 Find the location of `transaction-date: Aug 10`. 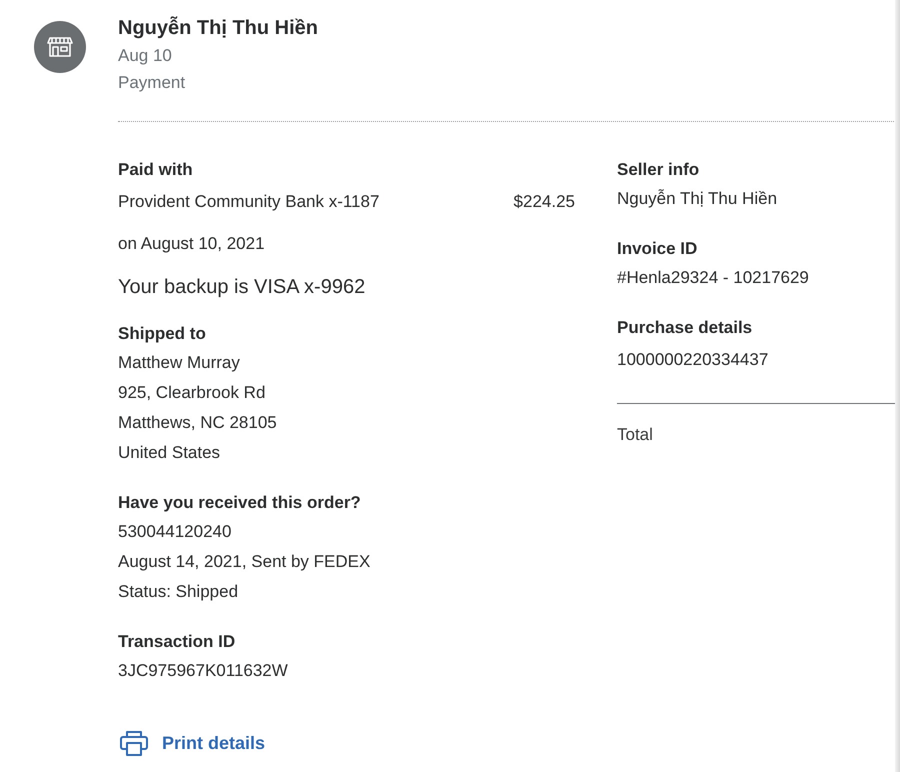

transaction-date: Aug 10 is located at coordinates (145, 56).